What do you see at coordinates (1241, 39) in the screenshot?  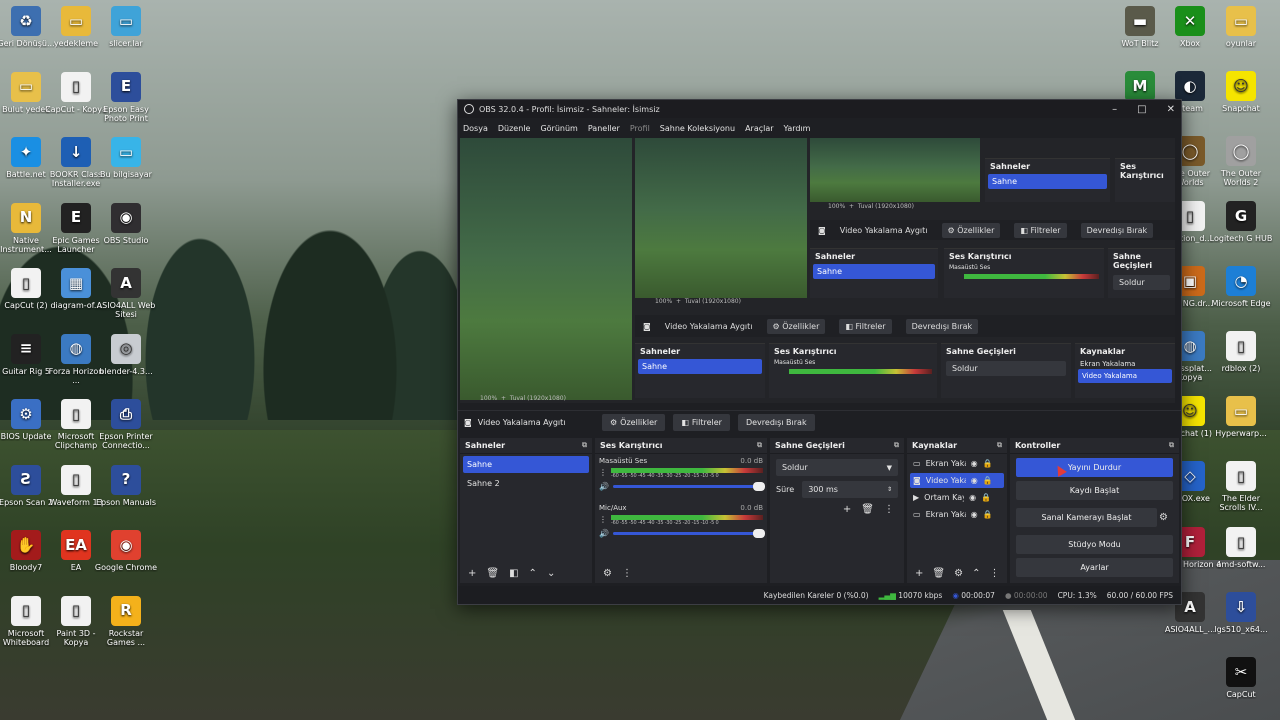 I see `desktop-icon: ▭ oyunlar` at bounding box center [1241, 39].